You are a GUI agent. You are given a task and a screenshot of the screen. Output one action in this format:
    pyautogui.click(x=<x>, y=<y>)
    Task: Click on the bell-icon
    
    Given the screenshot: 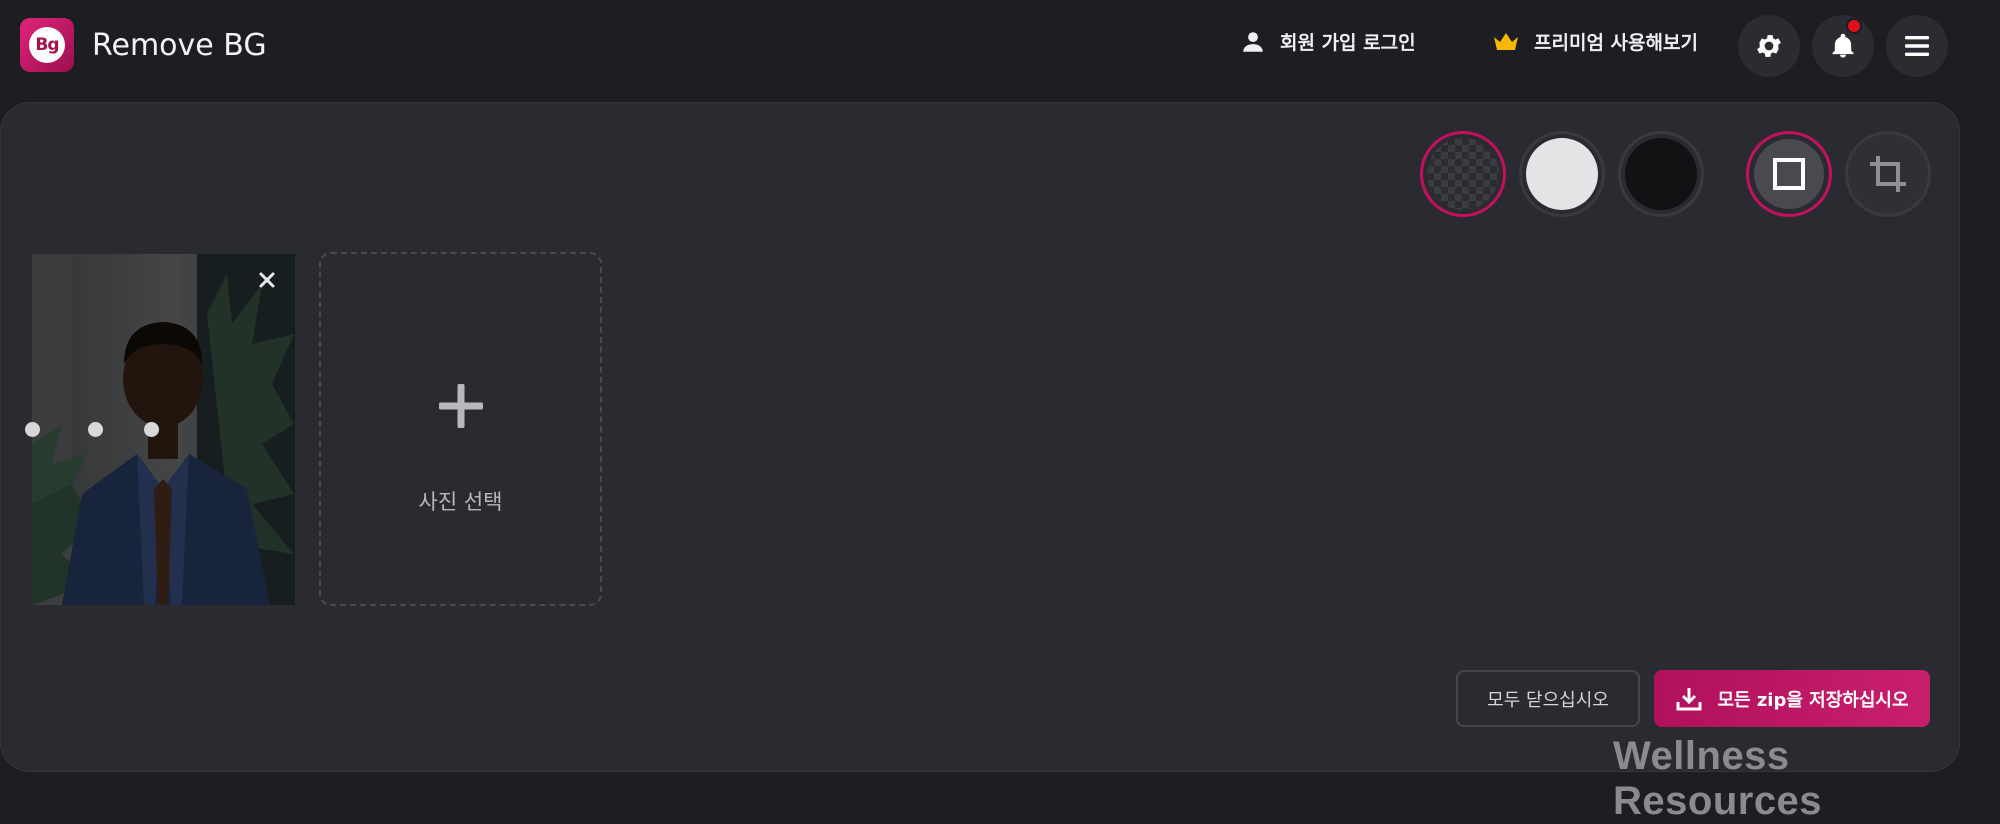 What is the action you would take?
    pyautogui.click(x=1843, y=46)
    